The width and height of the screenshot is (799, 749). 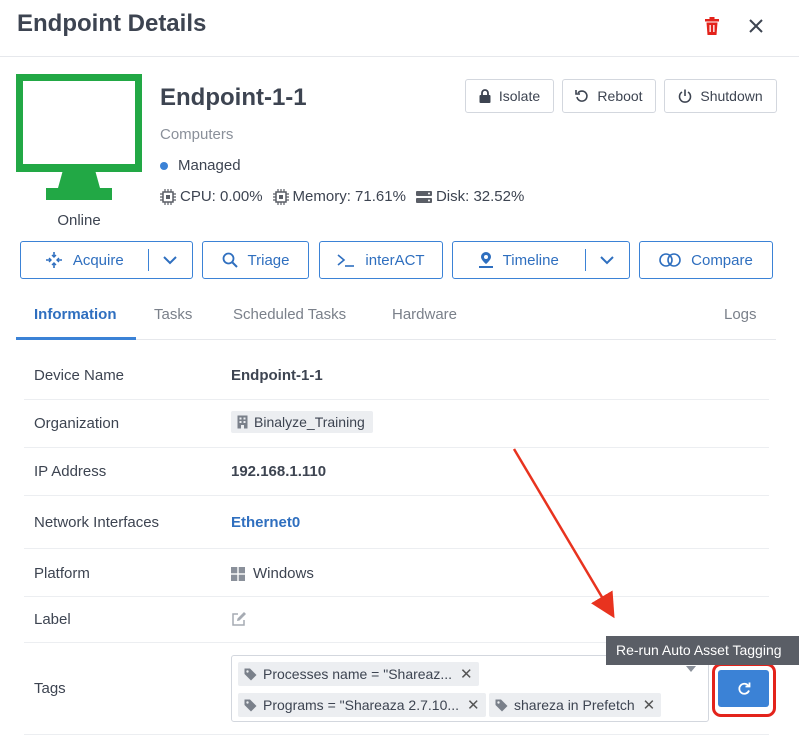 What do you see at coordinates (164, 165) in the screenshot?
I see `status-dot` at bounding box center [164, 165].